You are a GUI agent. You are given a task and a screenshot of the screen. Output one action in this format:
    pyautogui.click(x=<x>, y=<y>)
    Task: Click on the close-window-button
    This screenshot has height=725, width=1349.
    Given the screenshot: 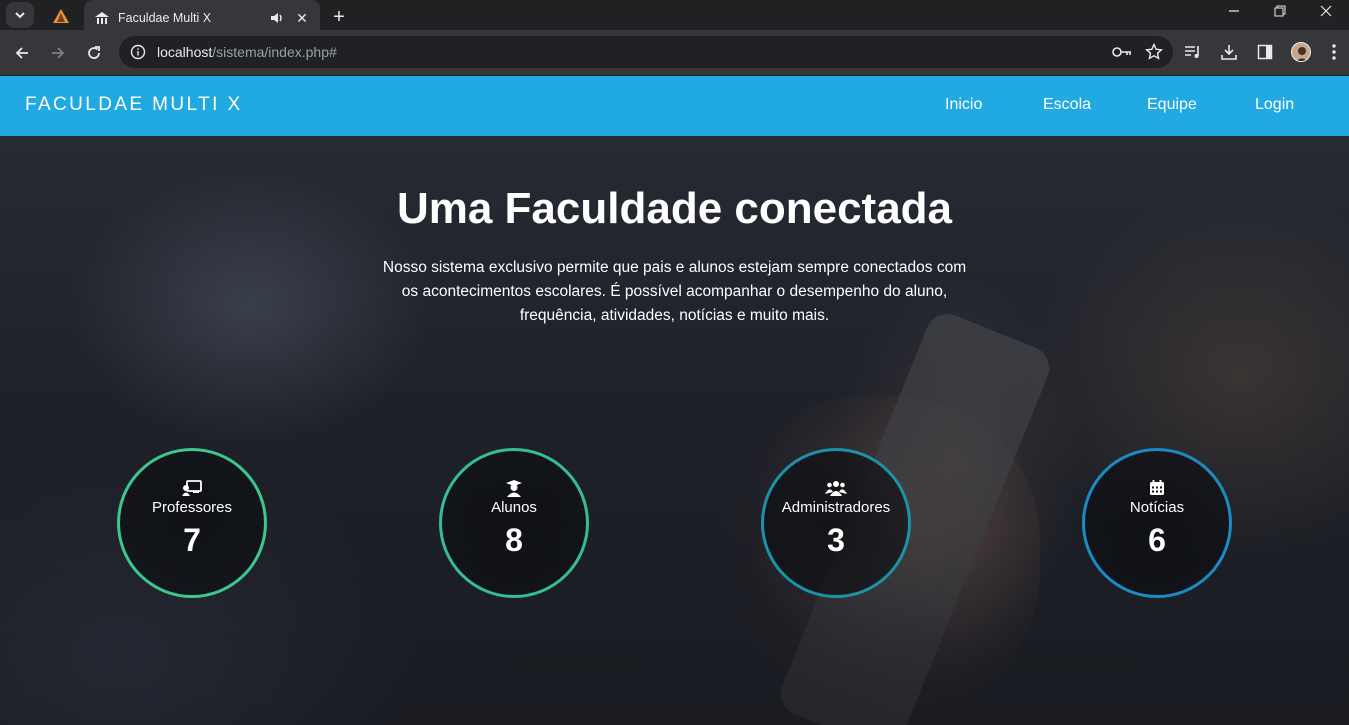 What is the action you would take?
    pyautogui.click(x=1326, y=11)
    